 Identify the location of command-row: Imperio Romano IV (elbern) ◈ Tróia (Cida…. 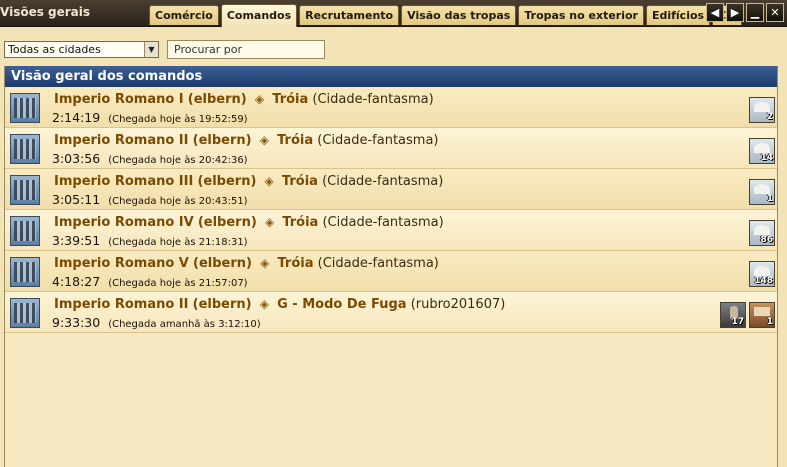
(391, 230).